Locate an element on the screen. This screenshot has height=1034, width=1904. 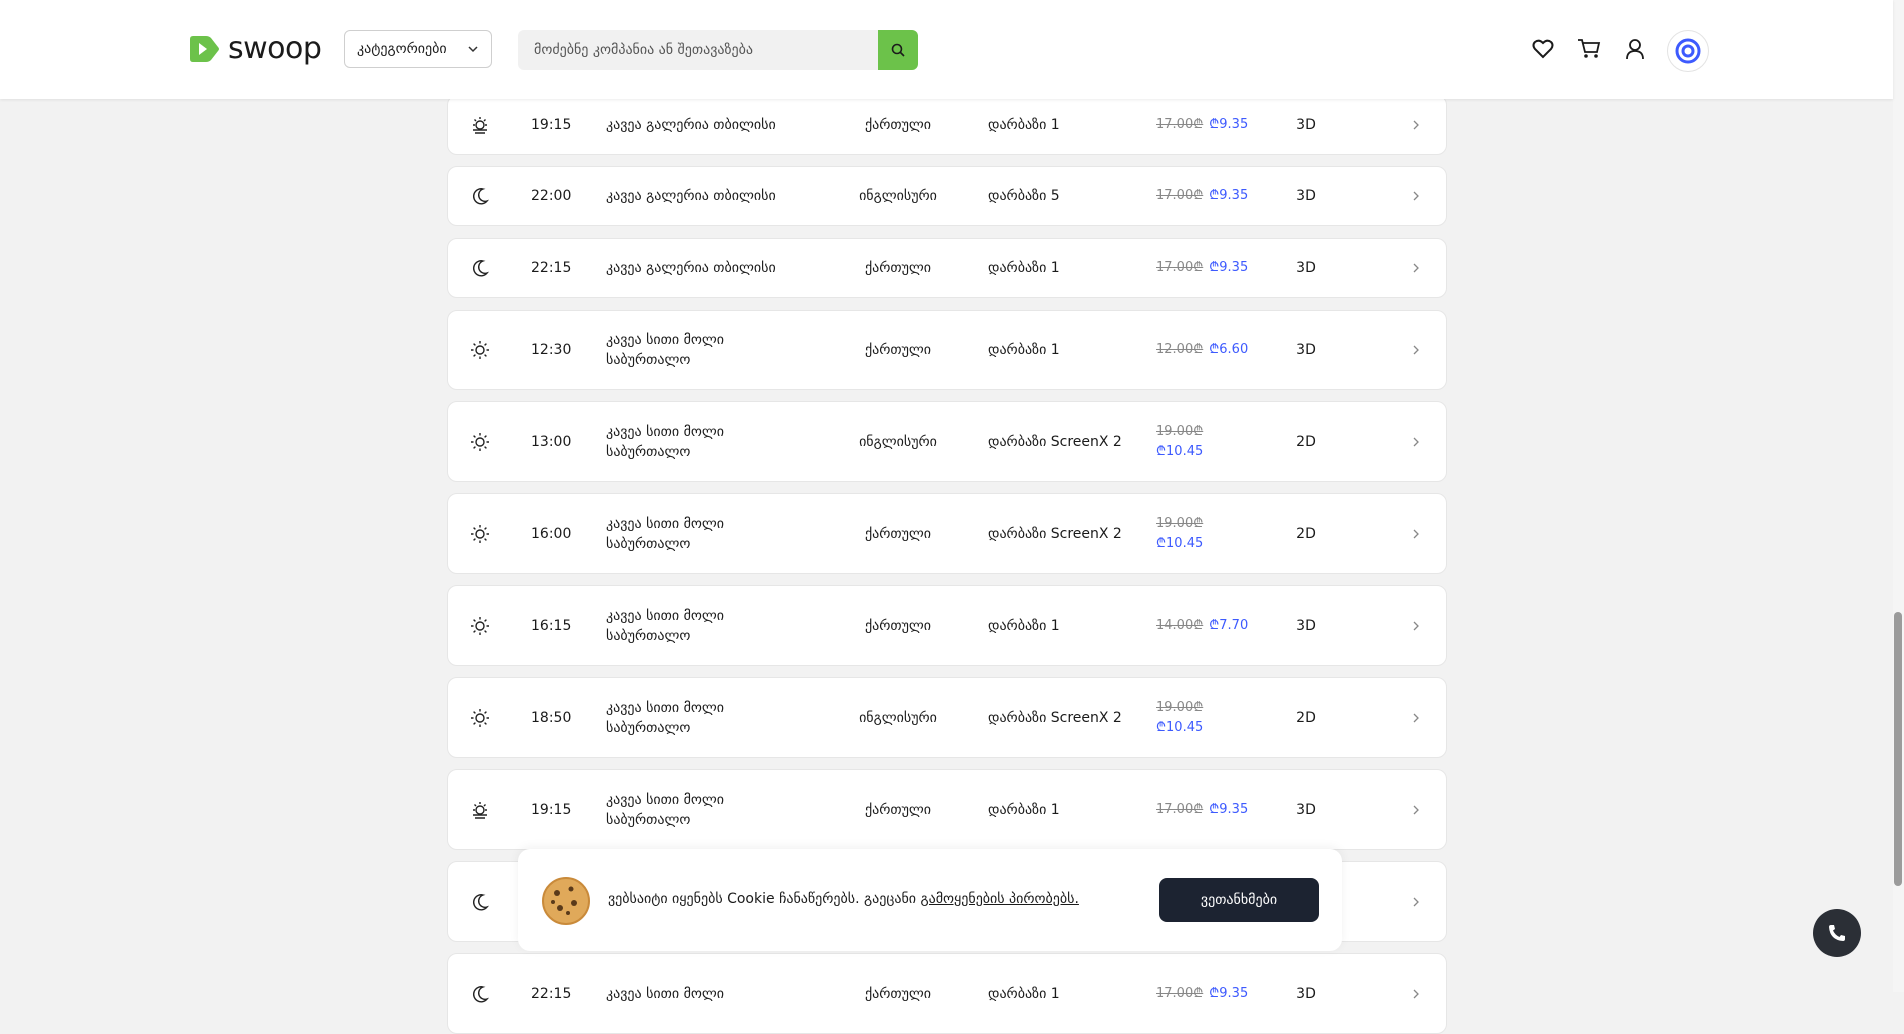
showtime-time: 19:15 is located at coordinates (551, 809).